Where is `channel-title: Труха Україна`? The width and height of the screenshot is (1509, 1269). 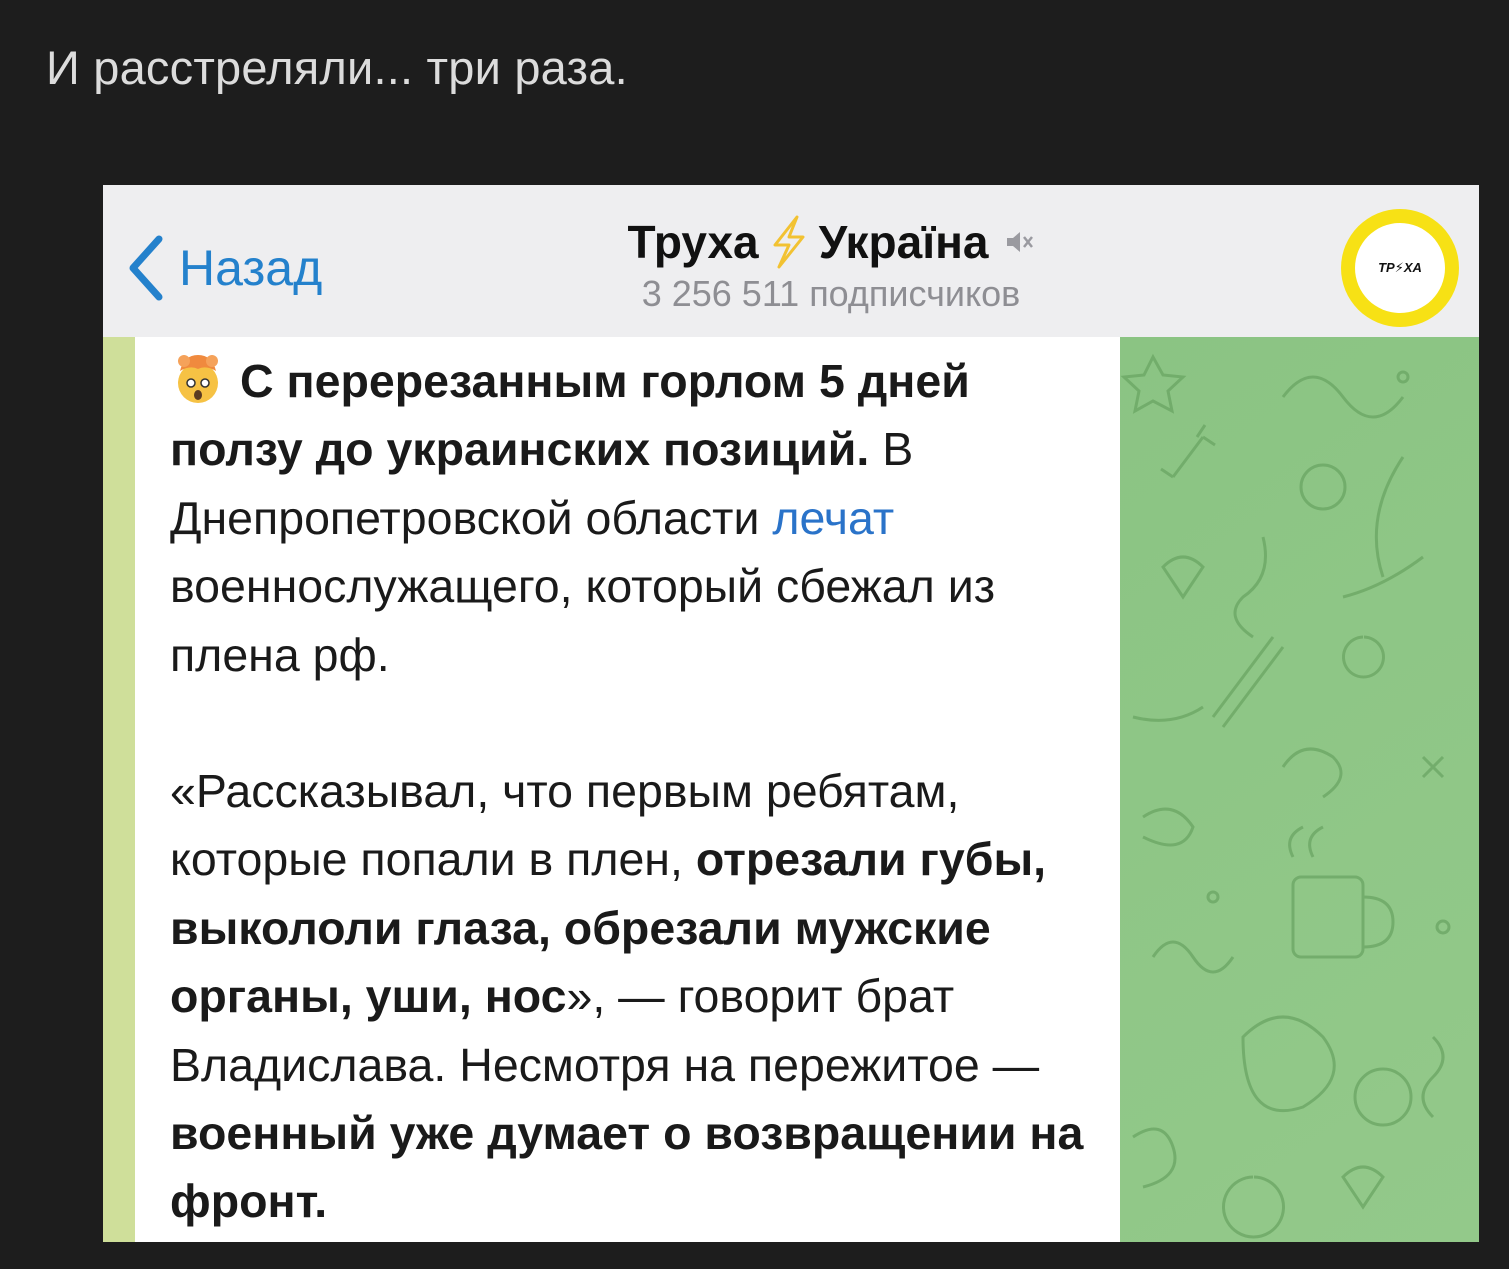
channel-title: Труха Україна is located at coordinates (830, 242).